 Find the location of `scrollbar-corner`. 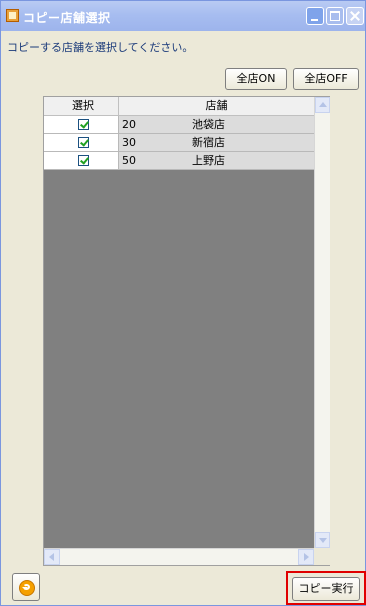

scrollbar-corner is located at coordinates (322, 556).